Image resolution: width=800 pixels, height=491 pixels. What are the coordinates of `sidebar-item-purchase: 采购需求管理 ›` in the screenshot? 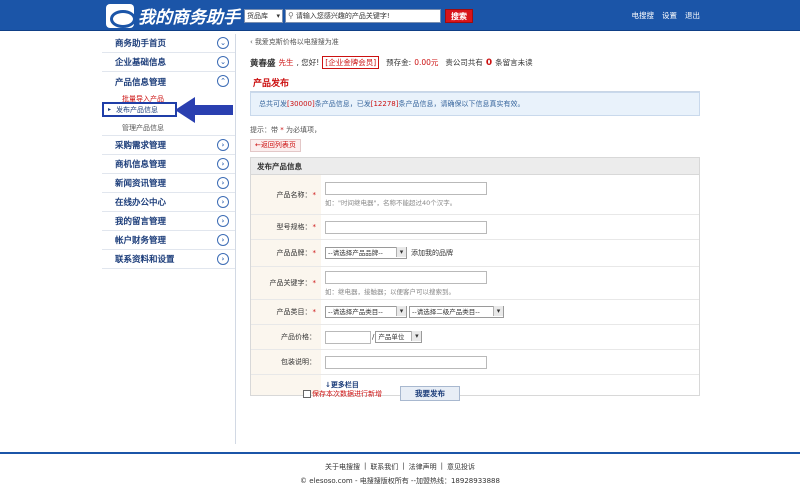 It's located at (168, 145).